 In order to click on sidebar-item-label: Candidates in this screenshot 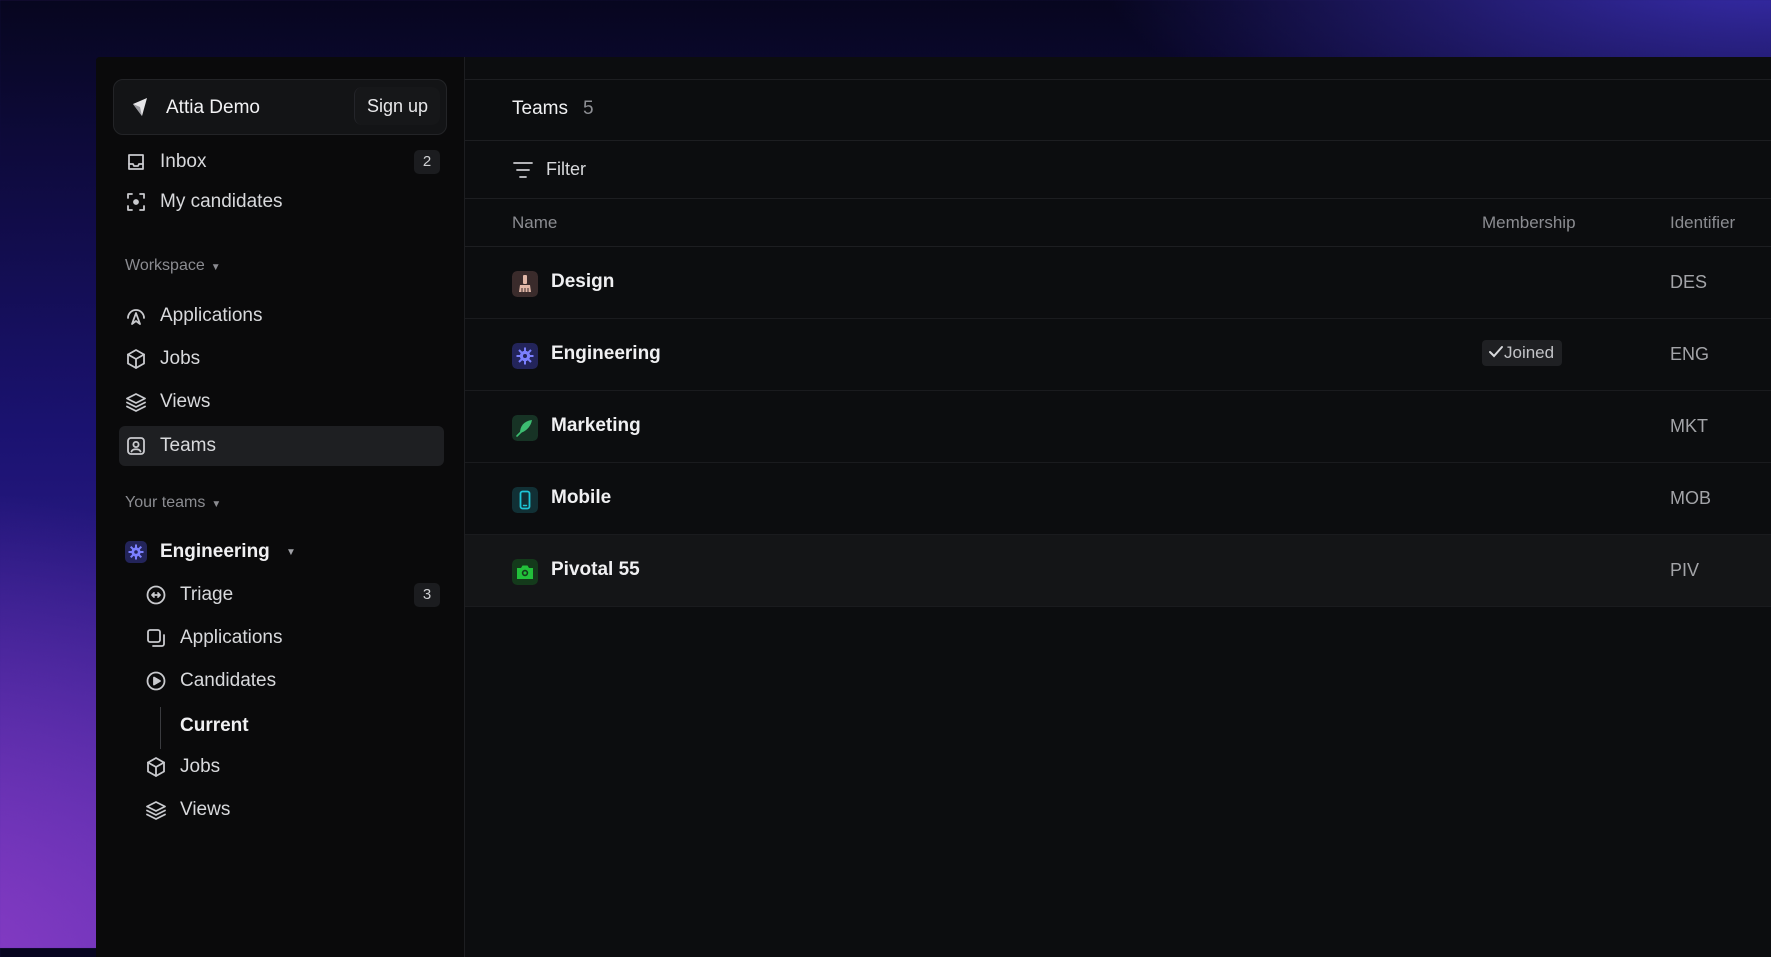, I will do `click(228, 680)`.